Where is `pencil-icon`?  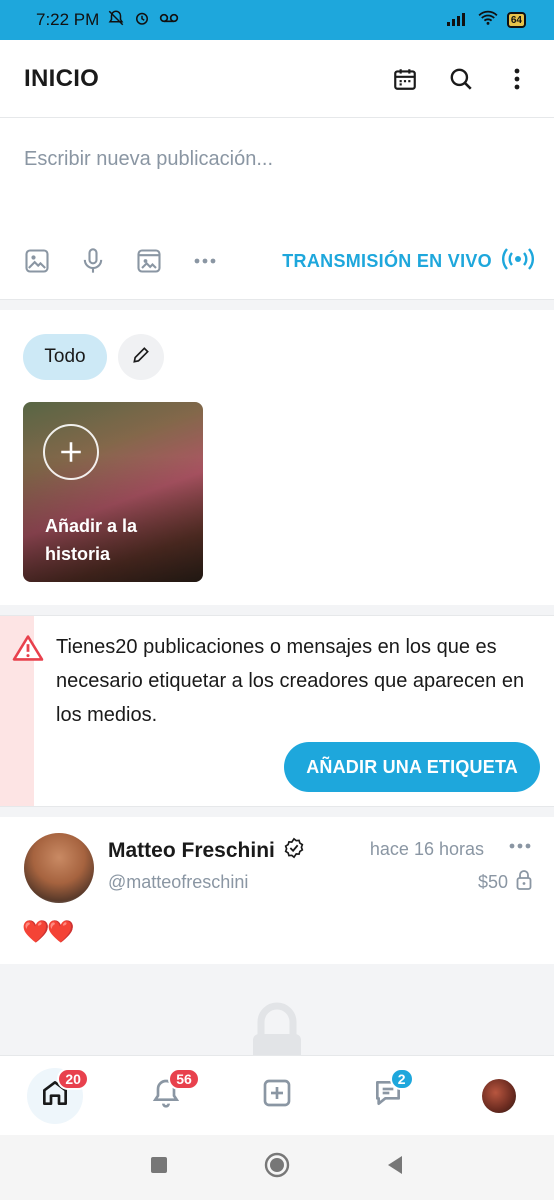 pencil-icon is located at coordinates (141, 357).